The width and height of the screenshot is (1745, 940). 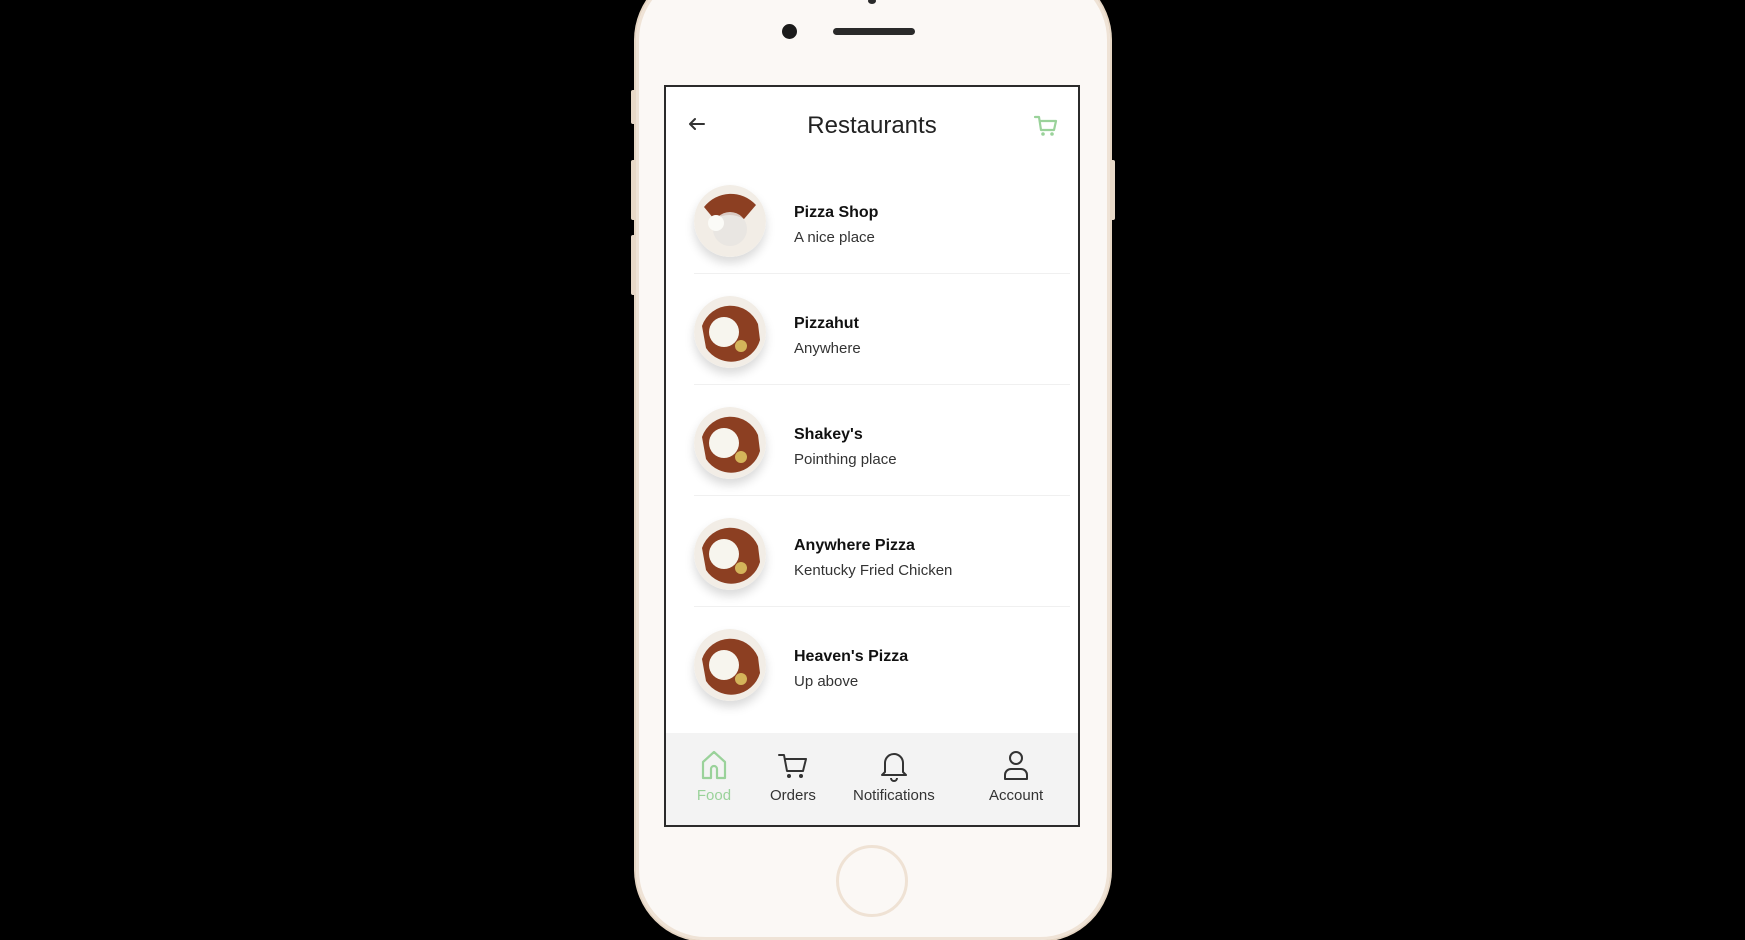 I want to click on tab-label: Orders, so click(x=793, y=795).